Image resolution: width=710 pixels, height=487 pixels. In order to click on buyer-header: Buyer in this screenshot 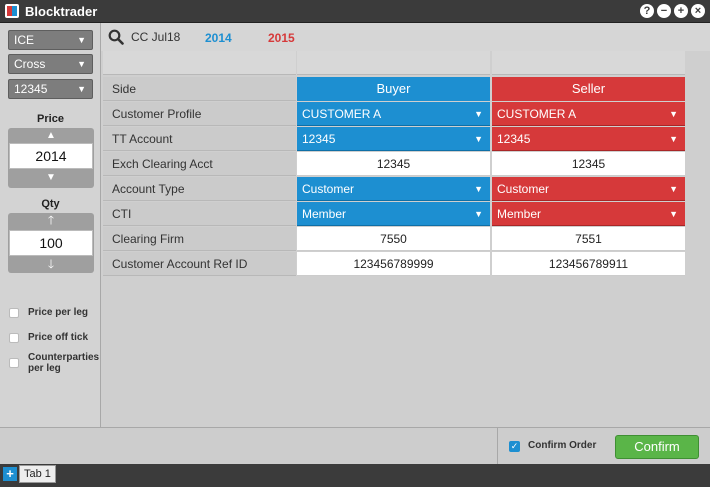, I will do `click(393, 89)`.